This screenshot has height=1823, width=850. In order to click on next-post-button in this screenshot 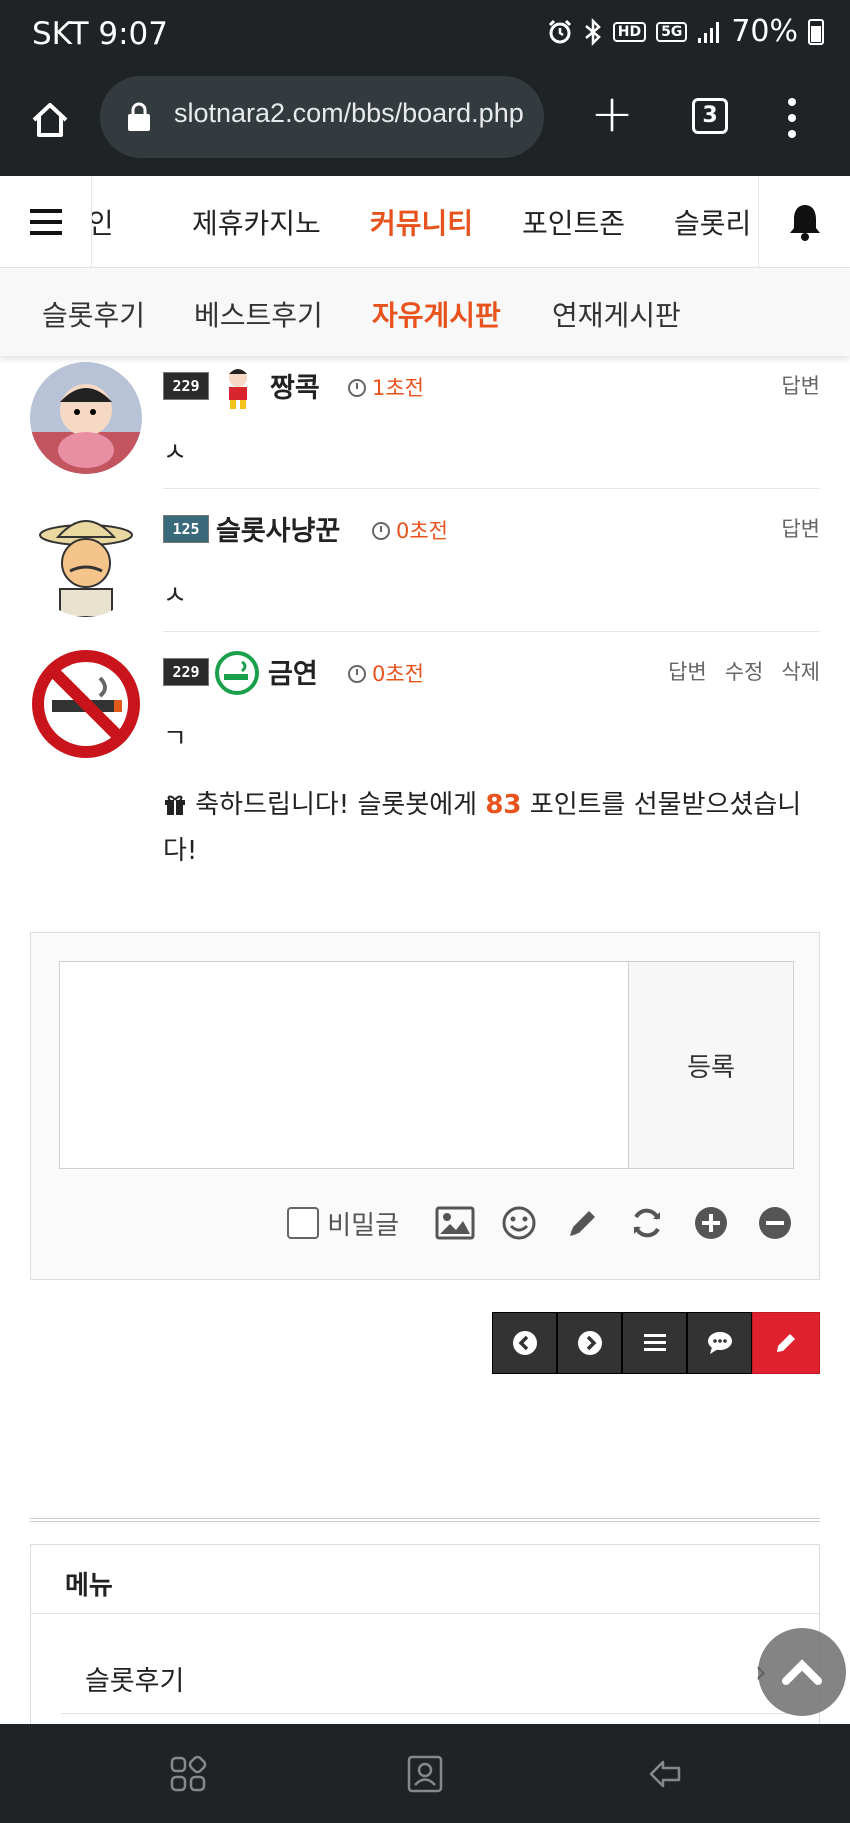, I will do `click(589, 1343)`.